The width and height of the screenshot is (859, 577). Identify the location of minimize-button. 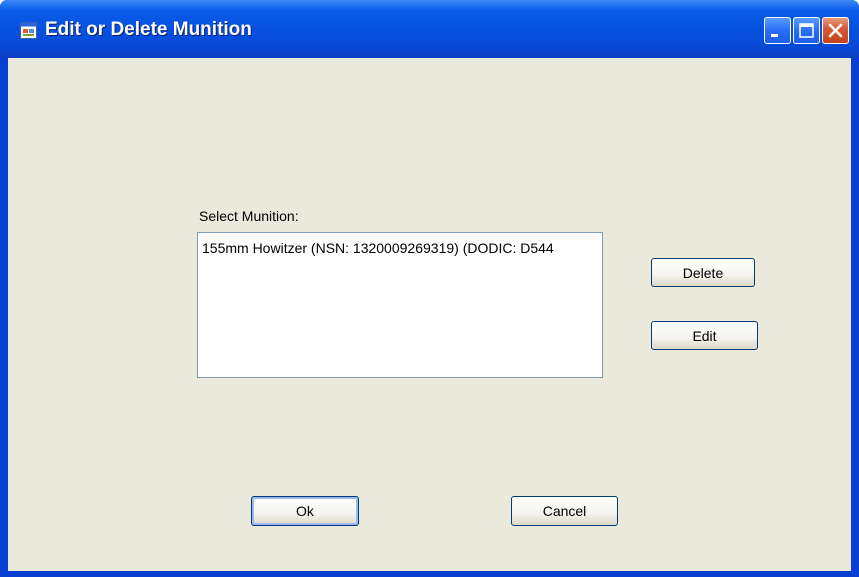
(777, 30).